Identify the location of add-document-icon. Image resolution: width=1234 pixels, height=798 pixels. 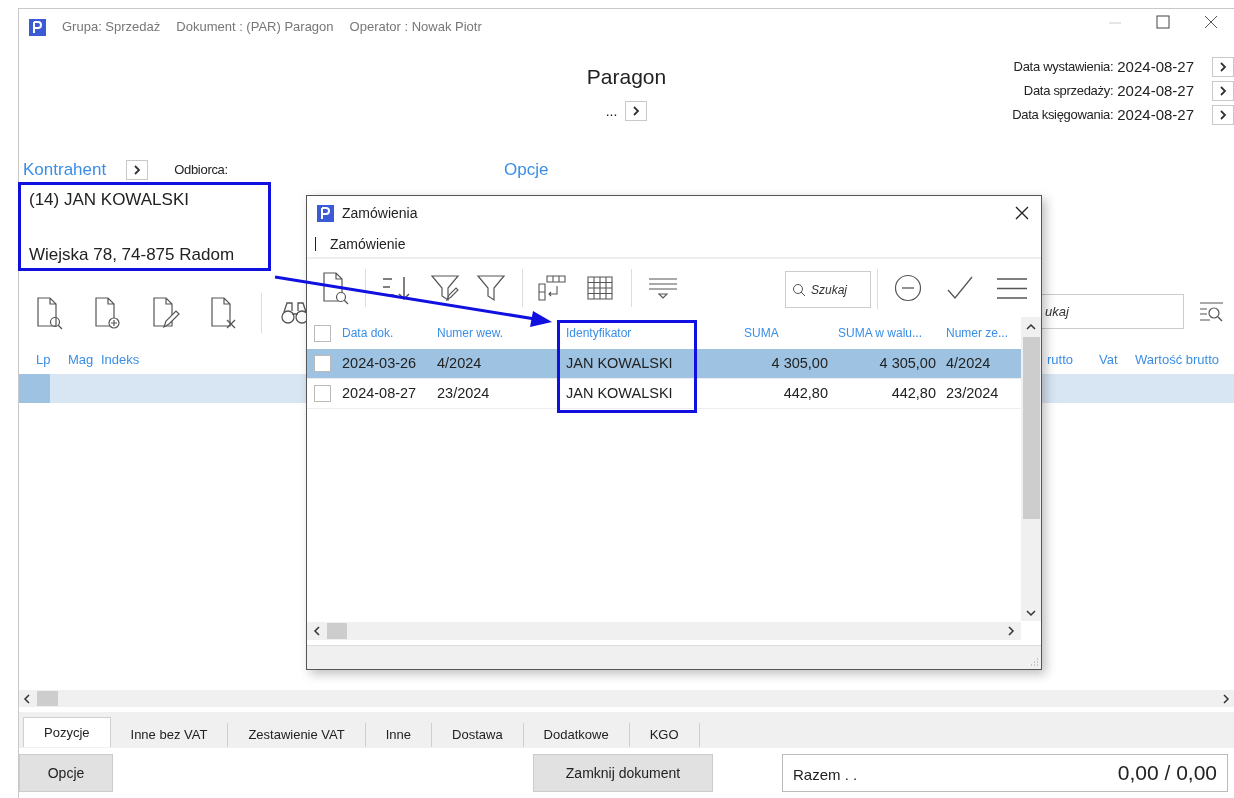
(108, 313).